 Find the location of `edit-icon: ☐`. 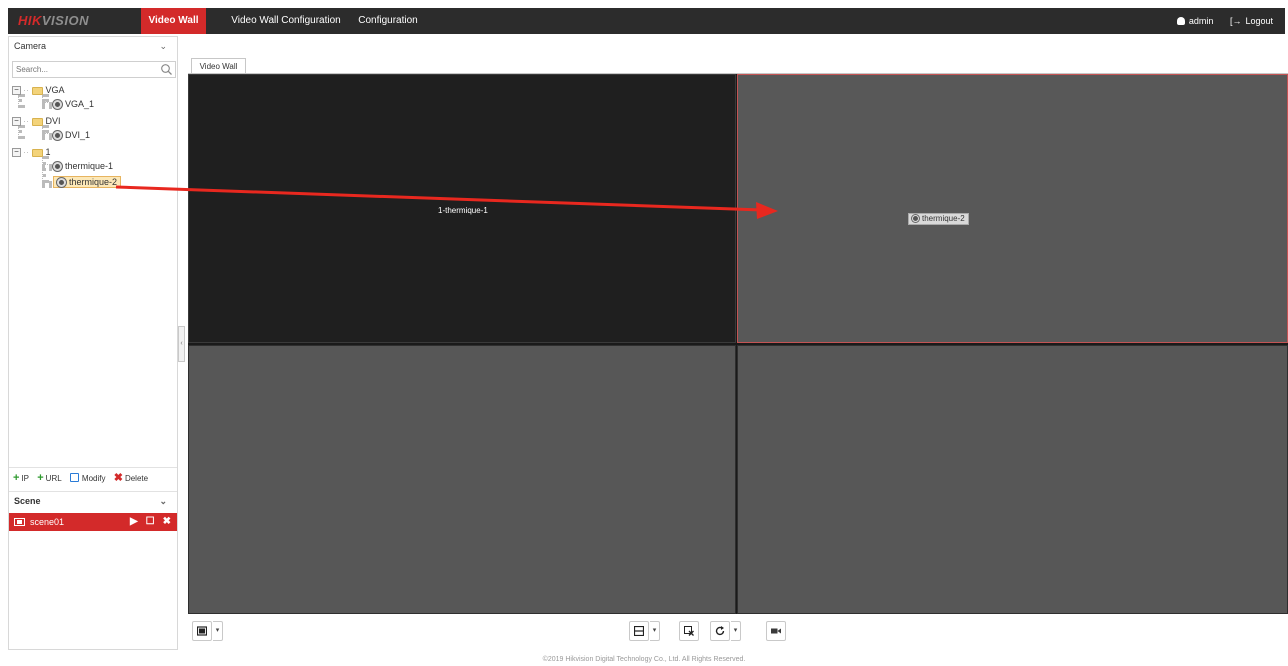

edit-icon: ☐ is located at coordinates (150, 521).